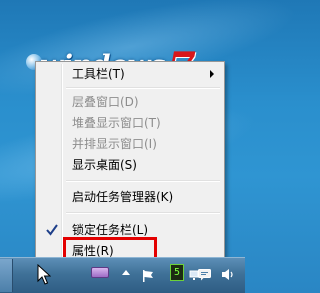  Describe the element at coordinates (105, 102) in the screenshot. I see `menu-item-label: 层叠窗口(D)` at that location.